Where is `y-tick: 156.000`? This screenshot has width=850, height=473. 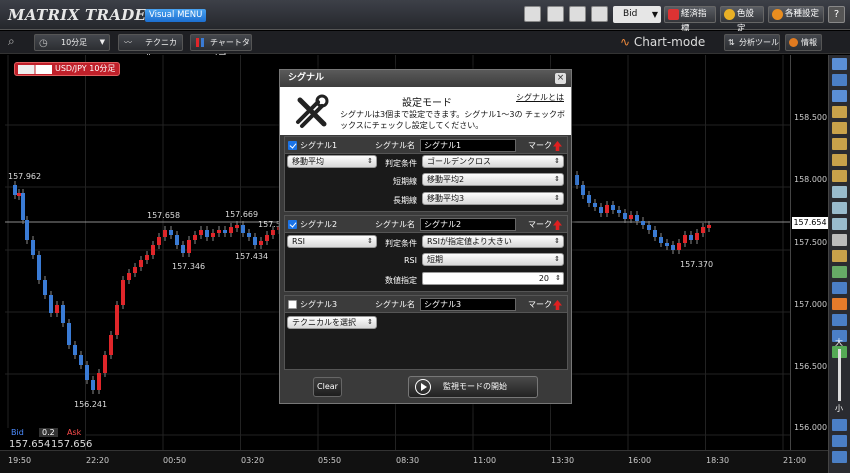
y-tick: 156.000 is located at coordinates (811, 427).